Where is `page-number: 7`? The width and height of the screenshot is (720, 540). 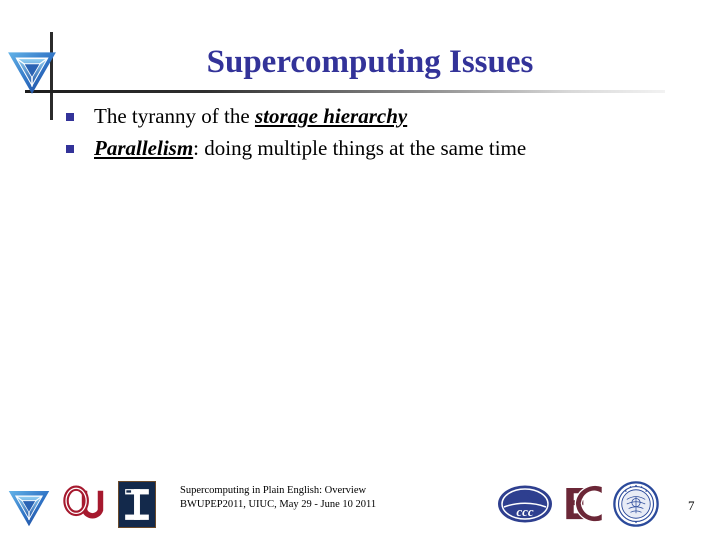 page-number: 7 is located at coordinates (691, 505).